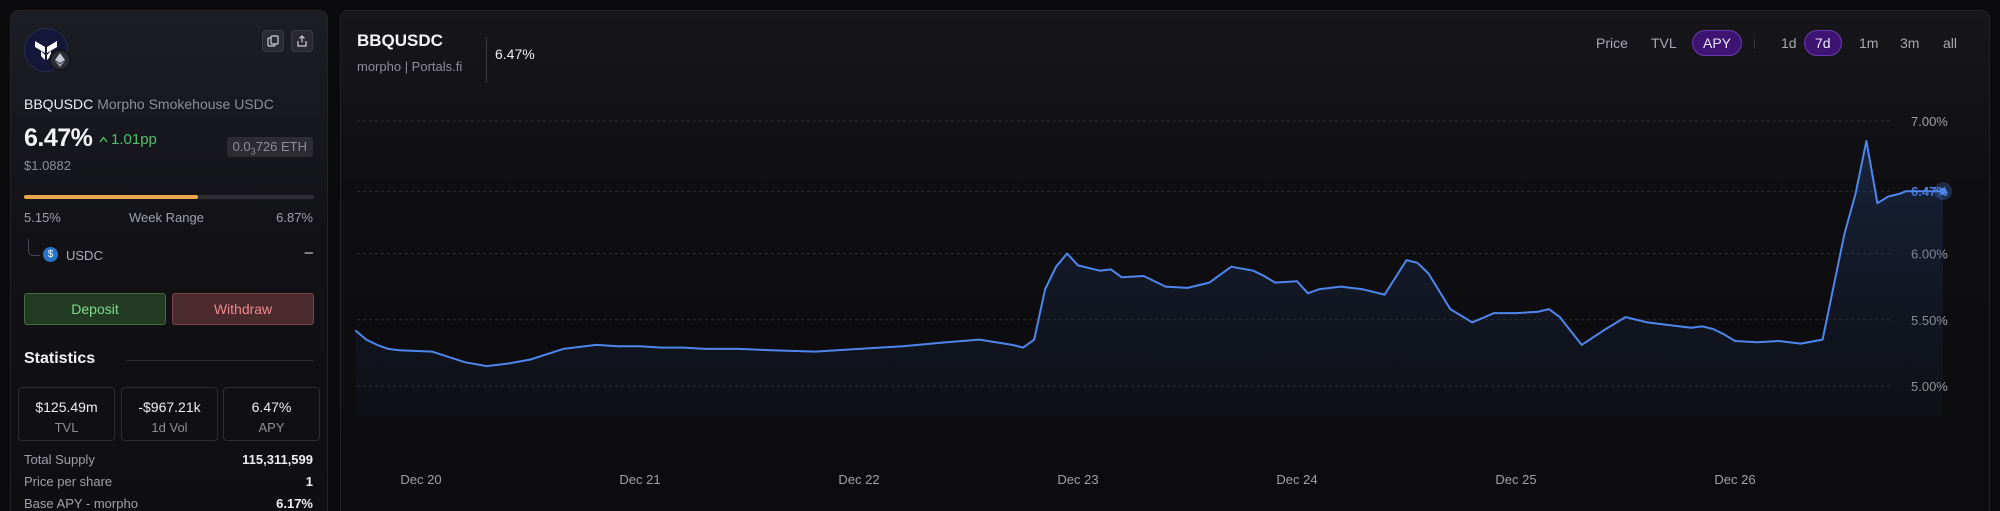 The image size is (2000, 511). Describe the element at coordinates (858, 479) in the screenshot. I see `x-tick: Dec 22` at that location.